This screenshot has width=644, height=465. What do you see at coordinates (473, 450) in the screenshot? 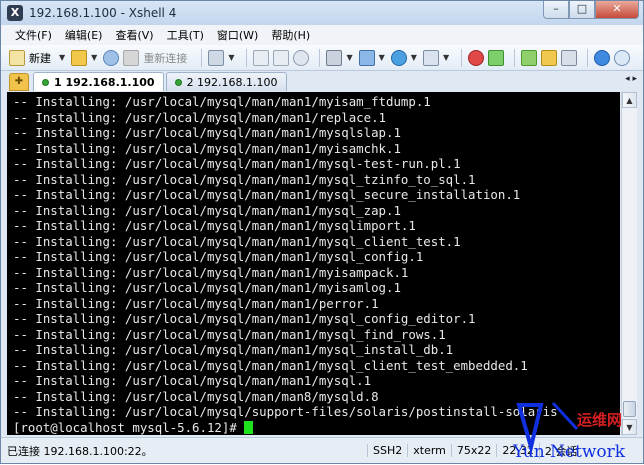
I see `terminal-size: 75x22` at bounding box center [473, 450].